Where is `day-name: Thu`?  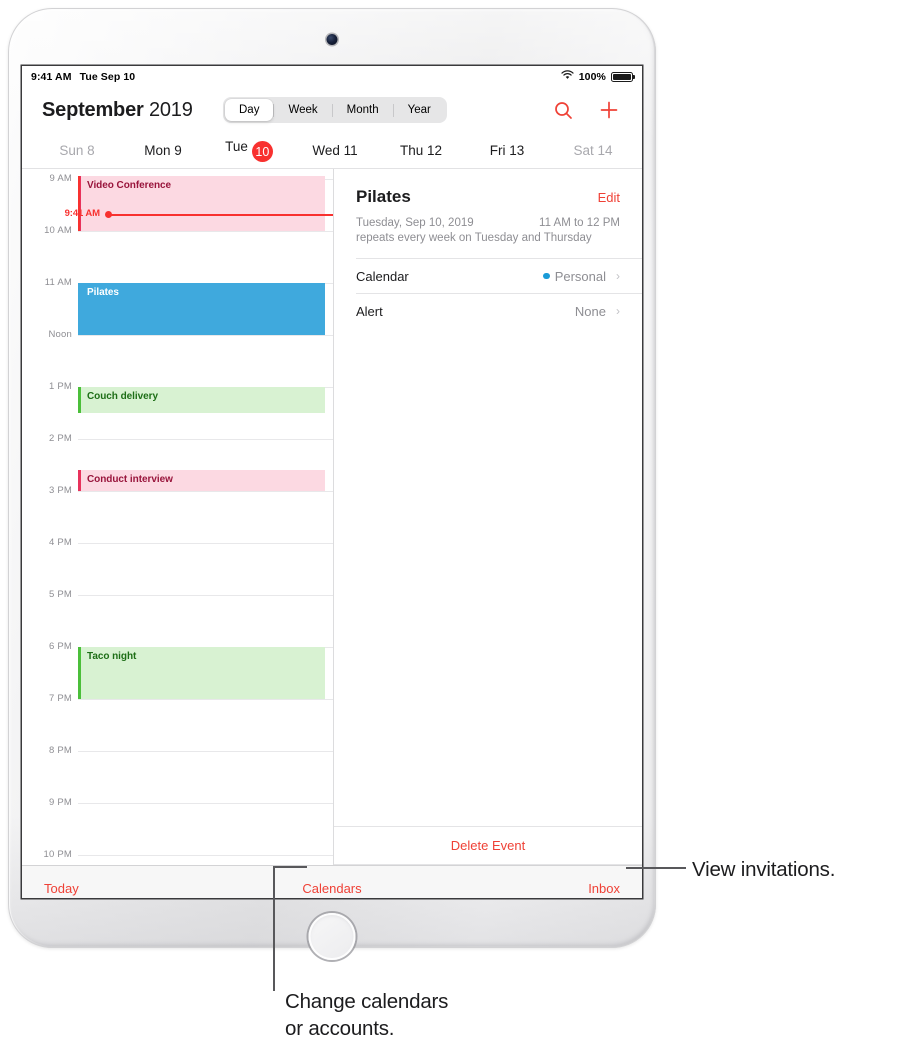
day-name: Thu is located at coordinates (411, 150).